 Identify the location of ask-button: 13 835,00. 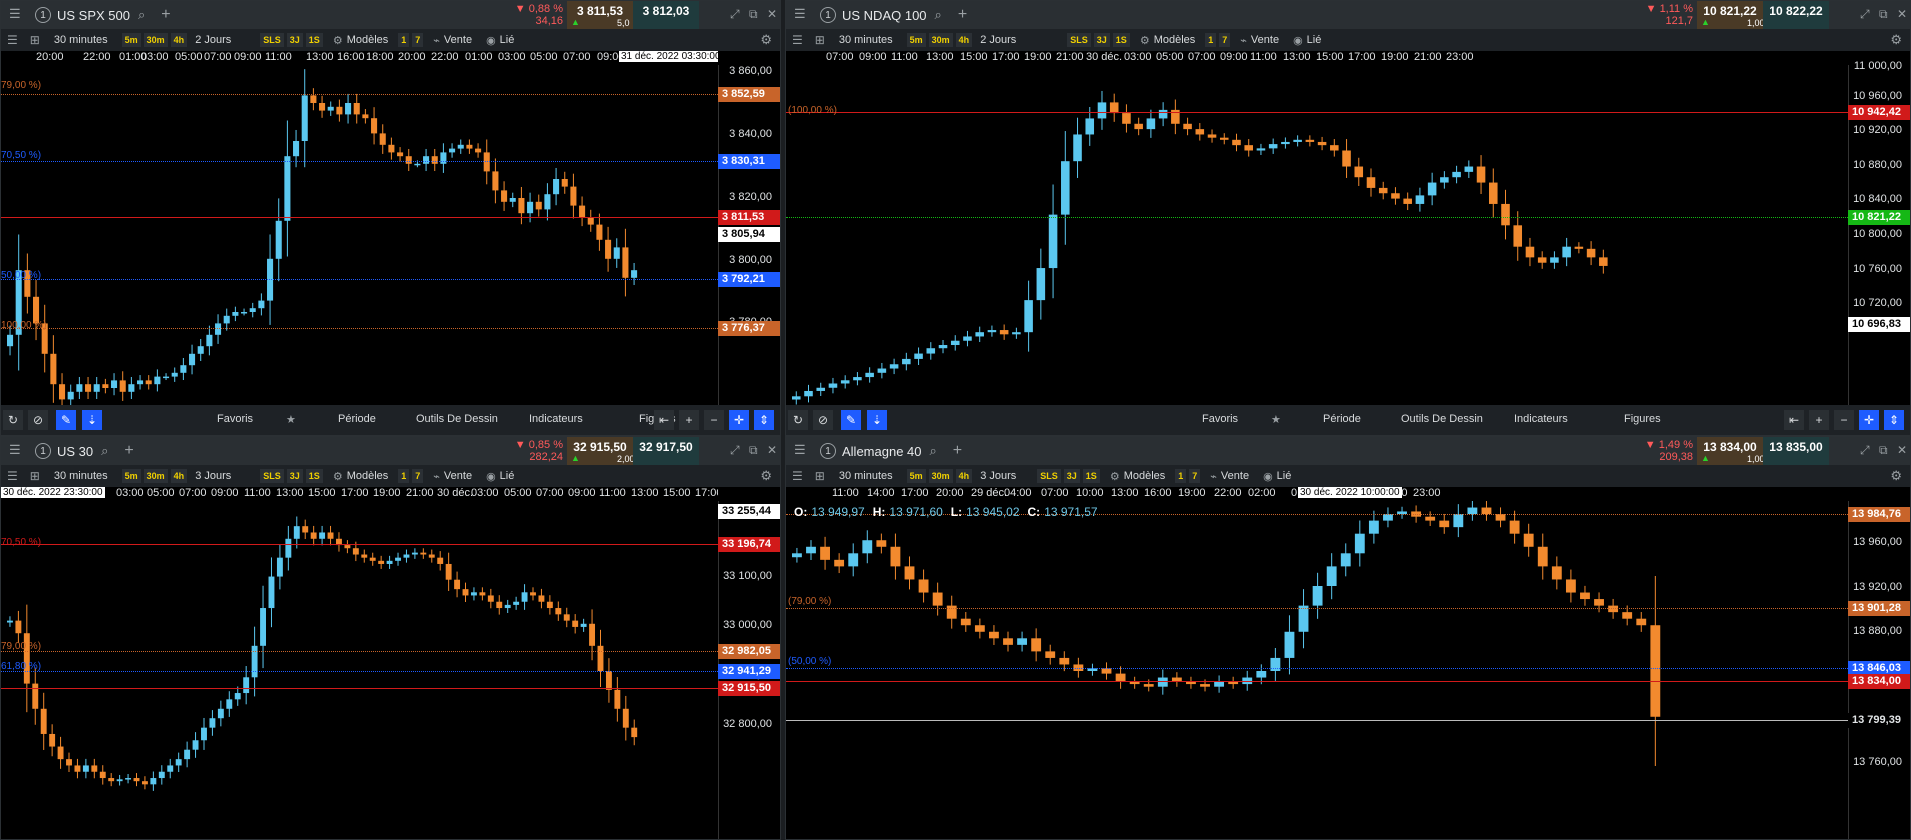
(1796, 451).